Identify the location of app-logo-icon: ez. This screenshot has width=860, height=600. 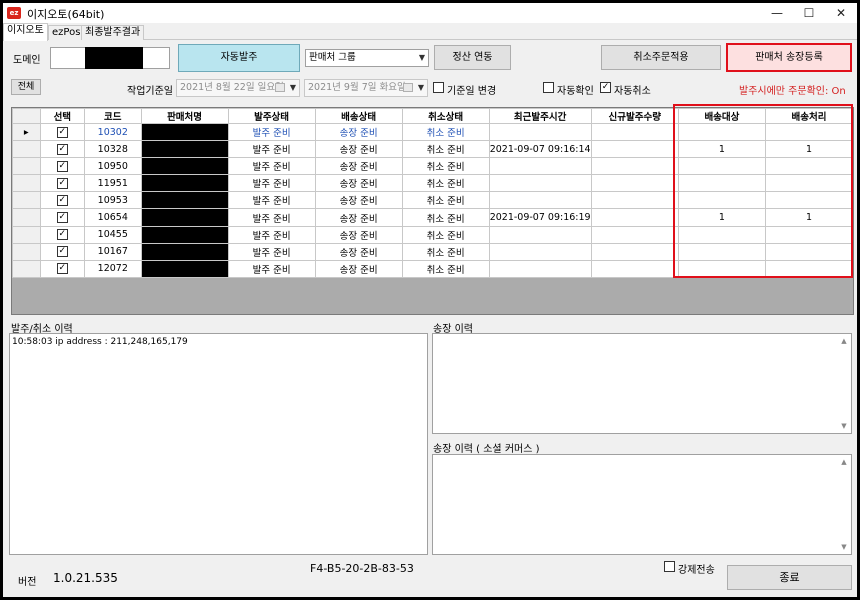
(14, 13).